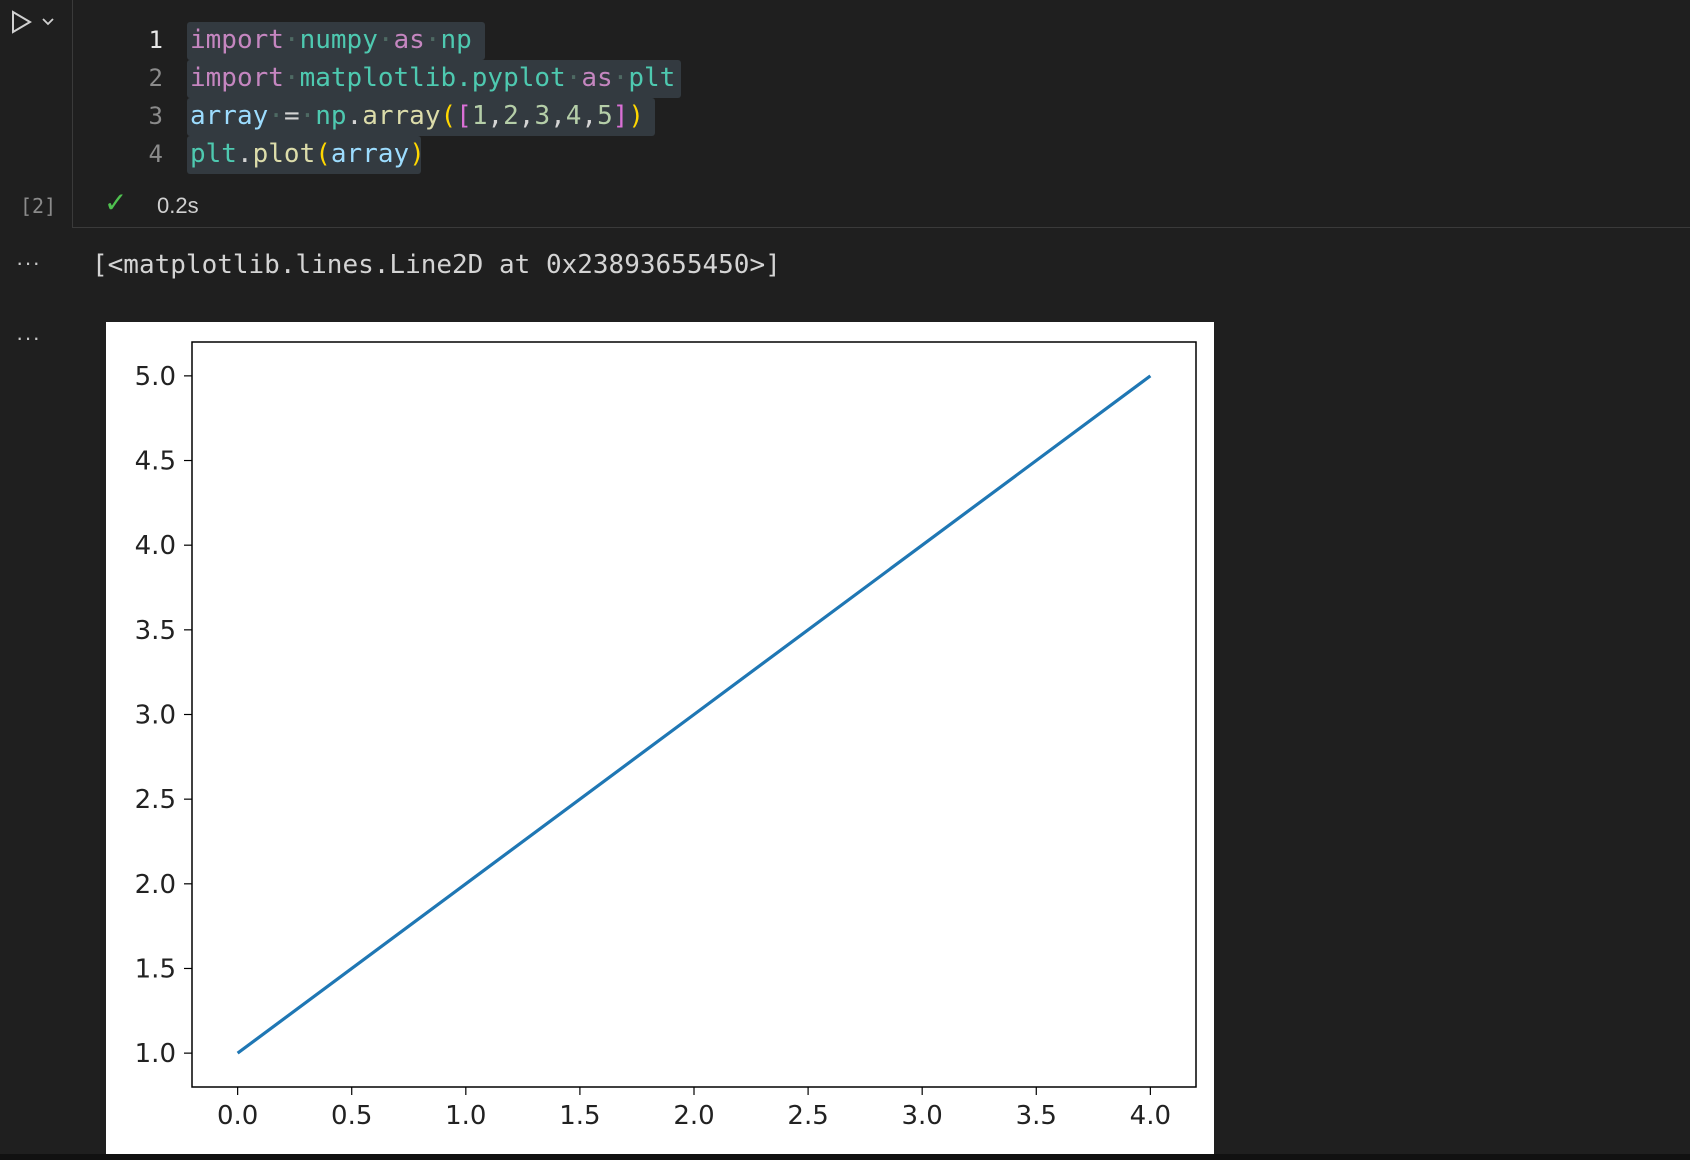 This screenshot has height=1160, width=1690. What do you see at coordinates (465, 1116) in the screenshot?
I see `x-tick-label: 1.0` at bounding box center [465, 1116].